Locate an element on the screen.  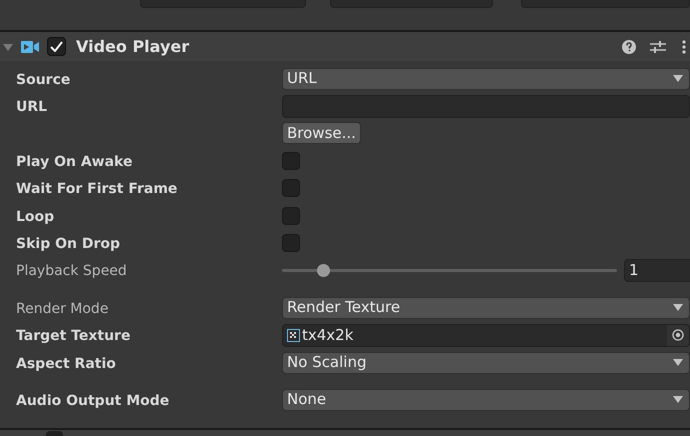
dropdown: URL is located at coordinates (486, 79).